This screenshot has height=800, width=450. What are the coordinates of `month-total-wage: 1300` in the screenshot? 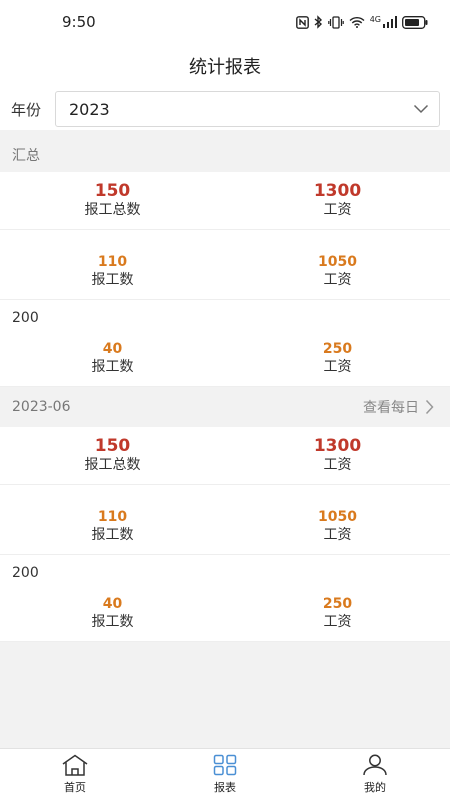 It's located at (337, 446).